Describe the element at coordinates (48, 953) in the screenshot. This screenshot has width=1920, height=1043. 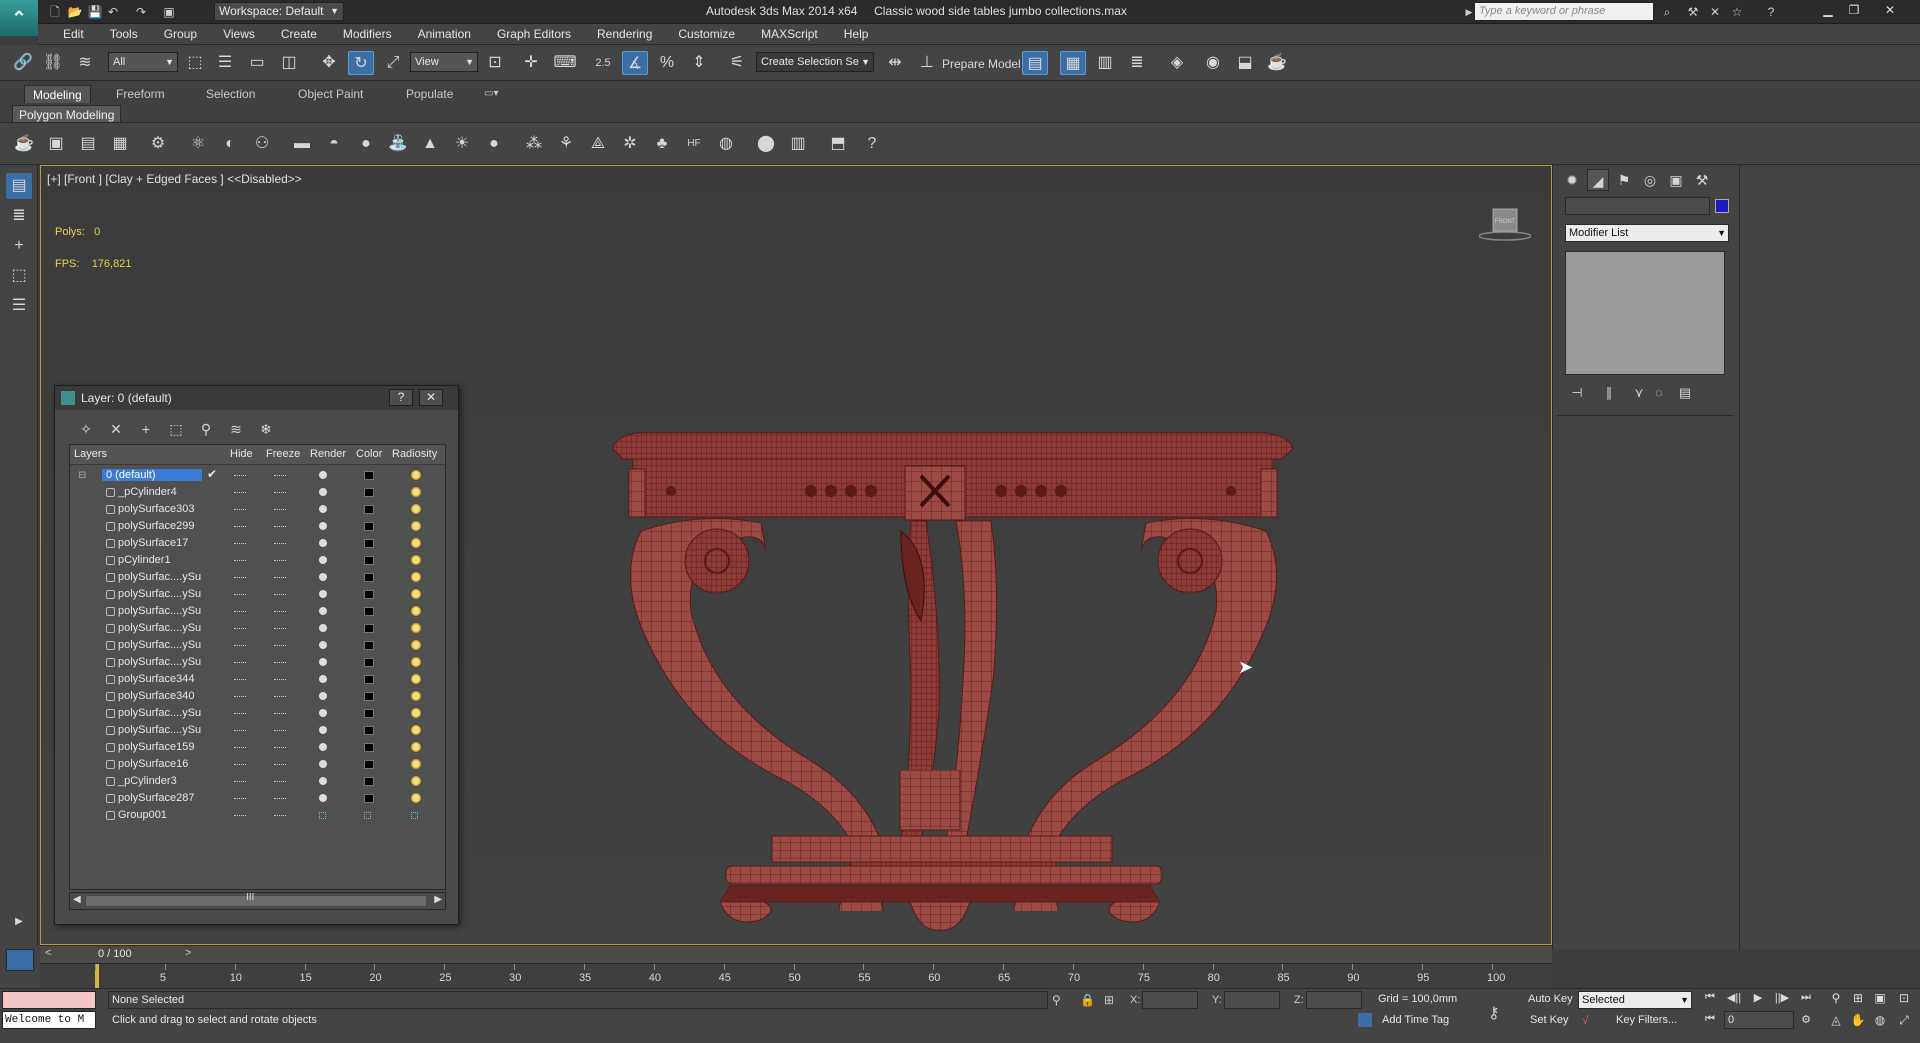
I see `prev-frame-arrow-icon: <` at that location.